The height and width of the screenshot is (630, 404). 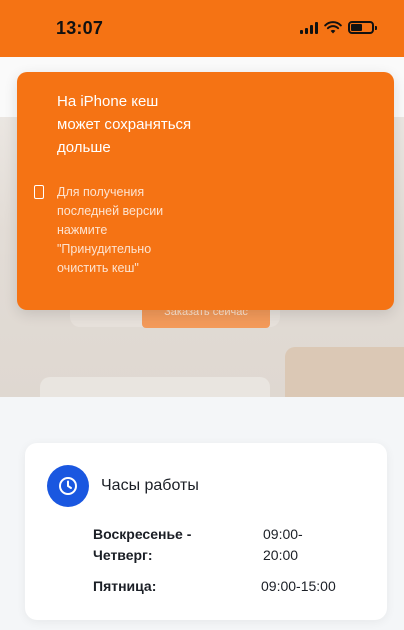 I want to click on status-time: 13:07, so click(x=80, y=28).